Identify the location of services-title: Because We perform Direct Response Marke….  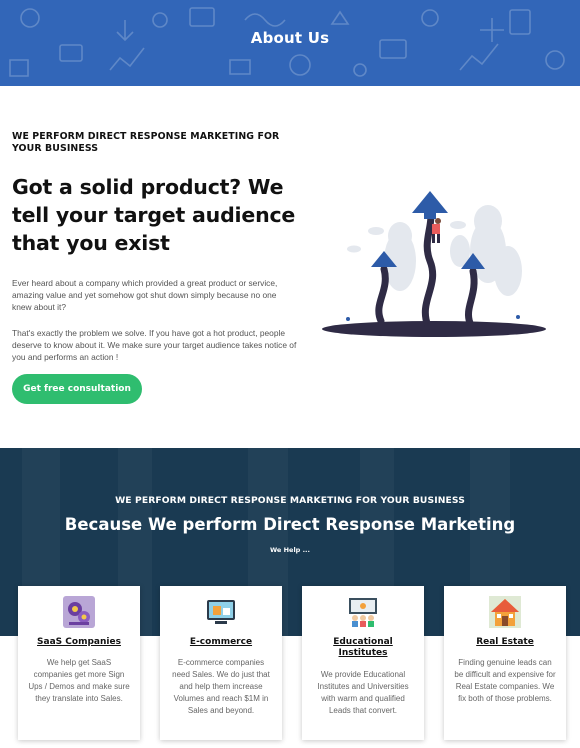
(290, 524).